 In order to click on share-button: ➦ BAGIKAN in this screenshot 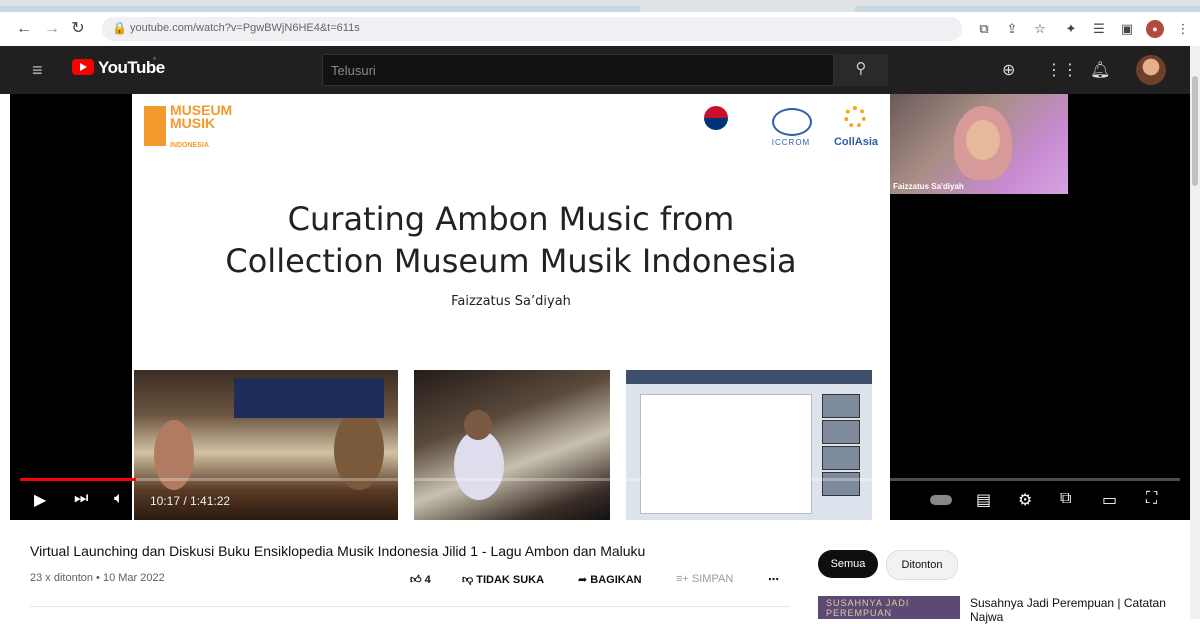, I will do `click(610, 579)`.